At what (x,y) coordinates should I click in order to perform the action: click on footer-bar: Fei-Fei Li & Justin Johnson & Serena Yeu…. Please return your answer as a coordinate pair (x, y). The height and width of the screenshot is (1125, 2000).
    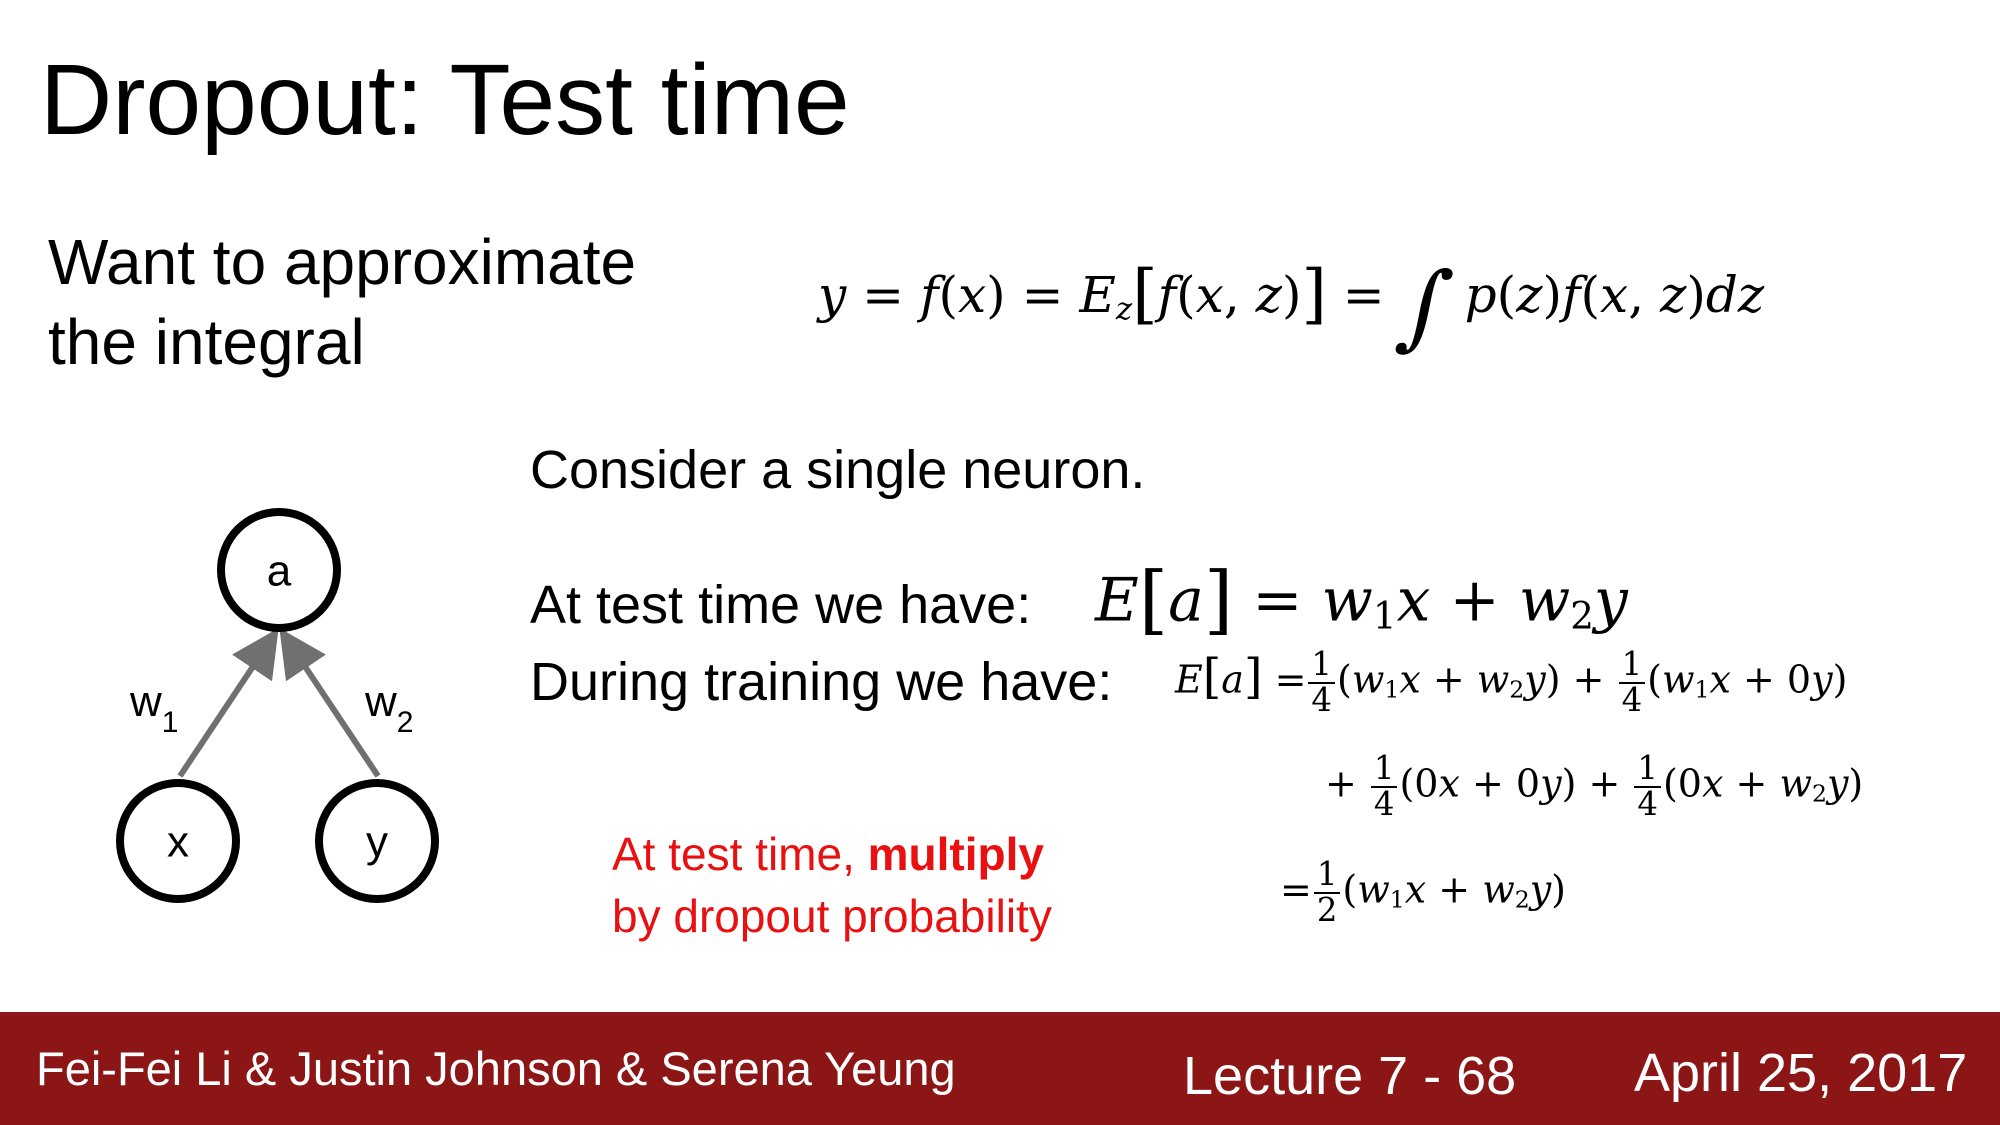
    Looking at the image, I should click on (1000, 1068).